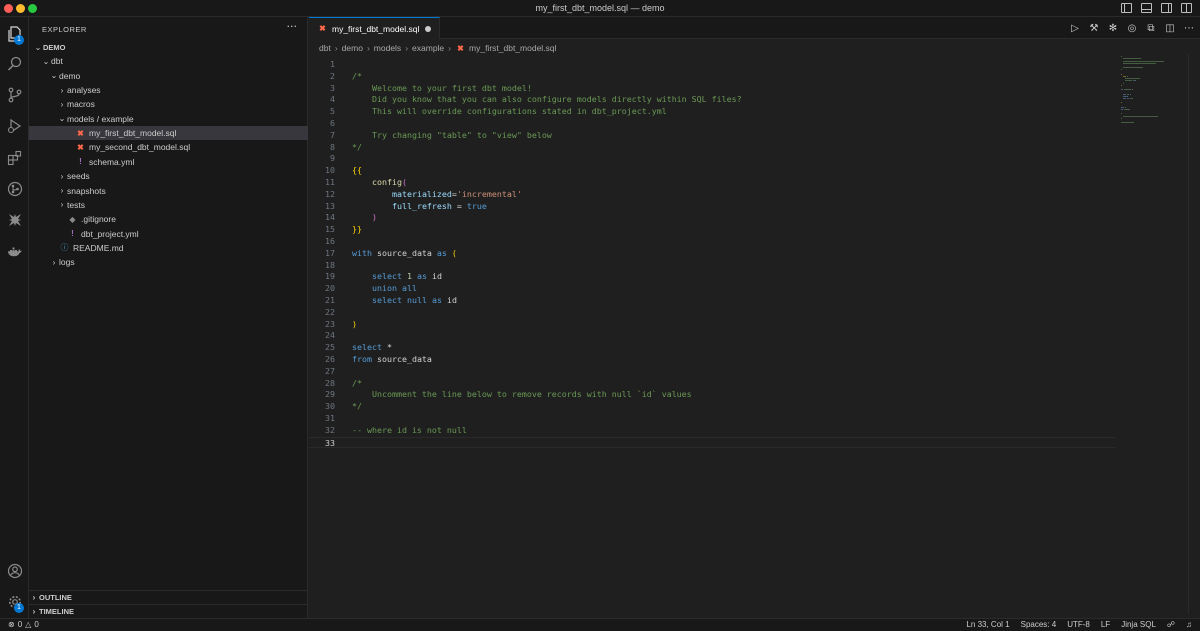  I want to click on run-children-icon: ✻, so click(1113, 28).